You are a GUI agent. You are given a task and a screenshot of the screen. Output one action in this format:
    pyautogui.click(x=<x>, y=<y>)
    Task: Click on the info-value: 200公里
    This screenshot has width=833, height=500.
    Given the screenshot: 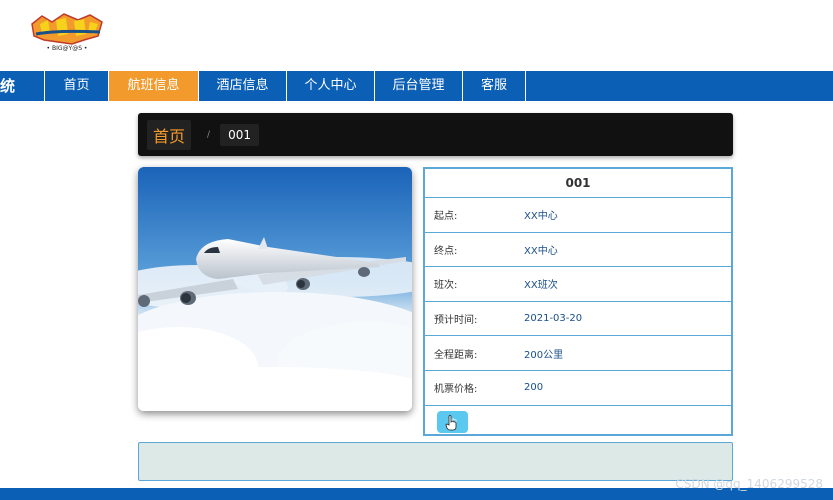 What is the action you would take?
    pyautogui.click(x=544, y=355)
    